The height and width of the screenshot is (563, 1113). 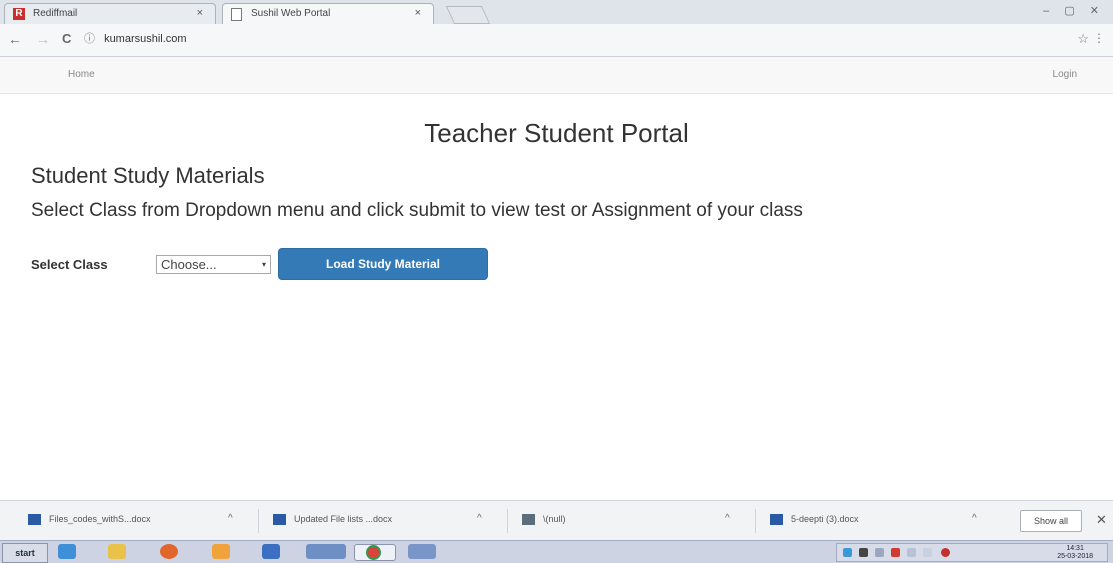 I want to click on browser-tab-strip: R Rediffmail × Sushil Web Portal × – ▢ ✕, so click(x=556, y=12).